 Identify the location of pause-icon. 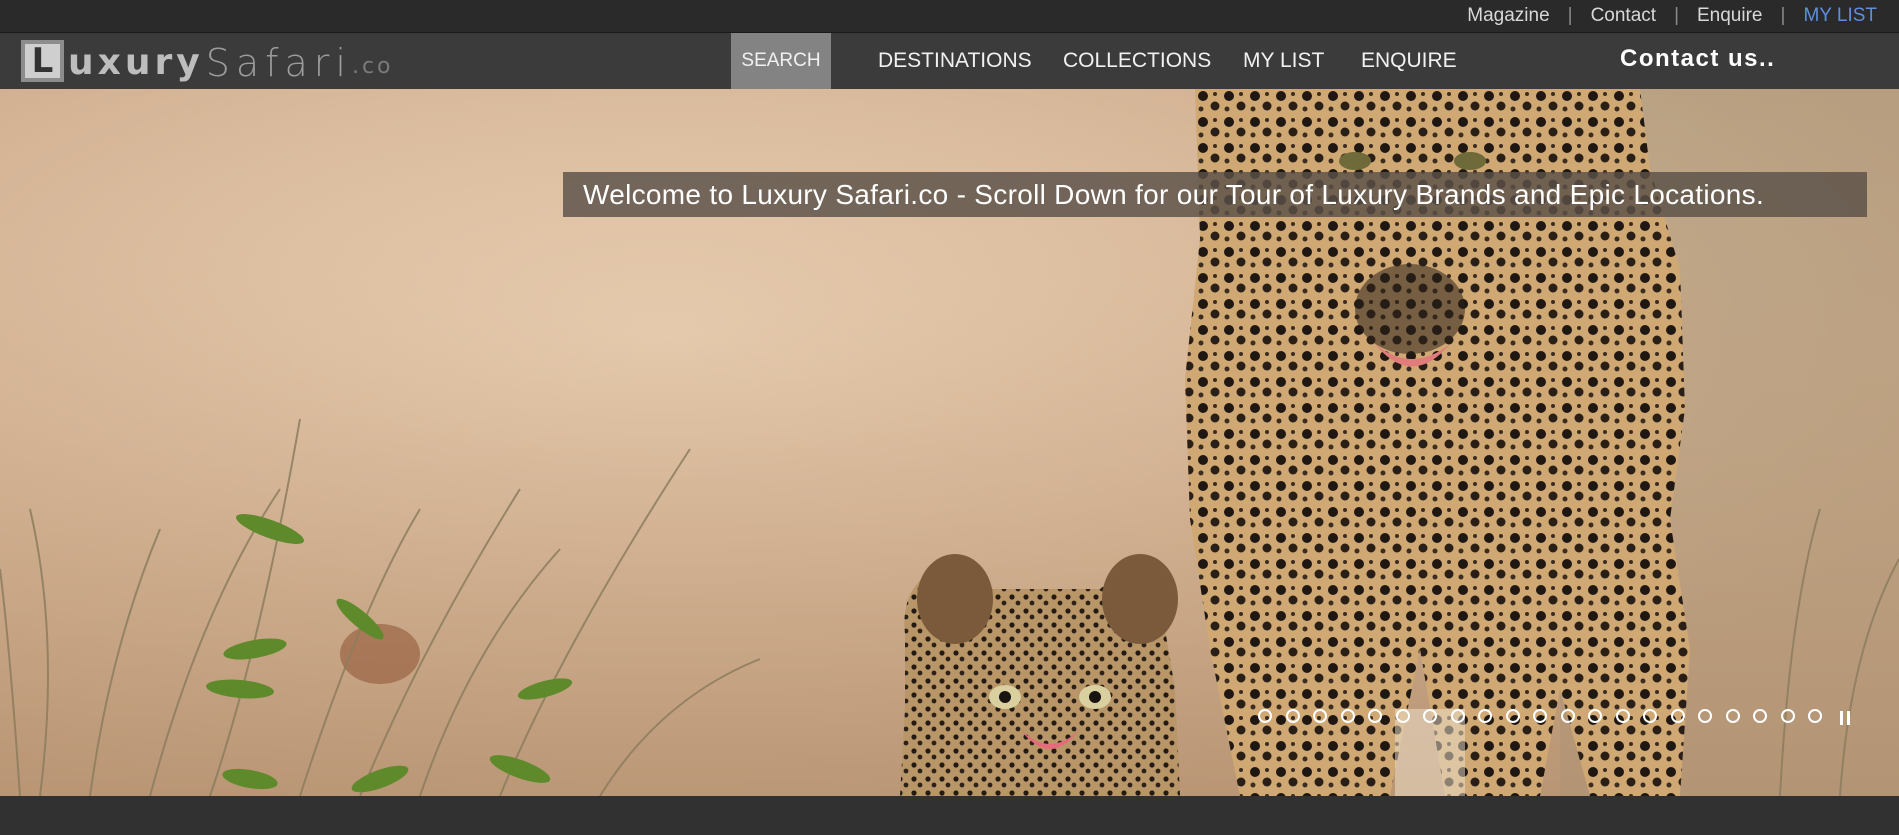
(1846, 718).